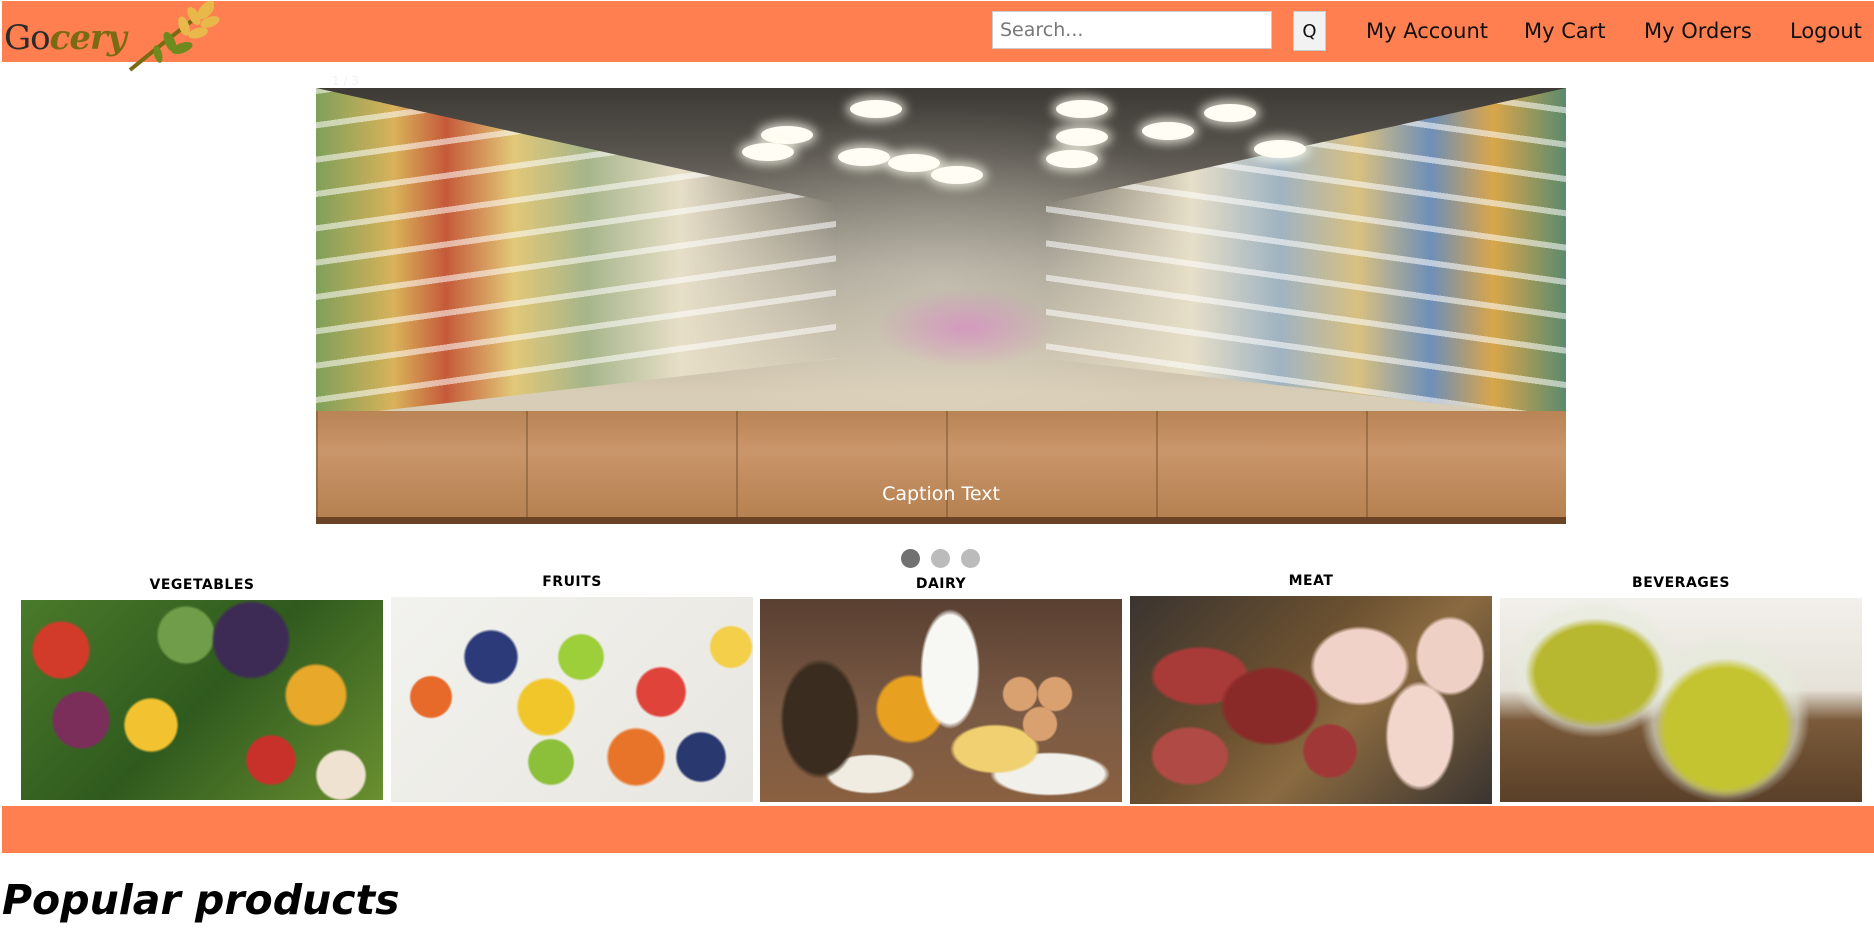 This screenshot has height=930, width=1874. What do you see at coordinates (174, 36) in the screenshot?
I see `wheat-icon` at bounding box center [174, 36].